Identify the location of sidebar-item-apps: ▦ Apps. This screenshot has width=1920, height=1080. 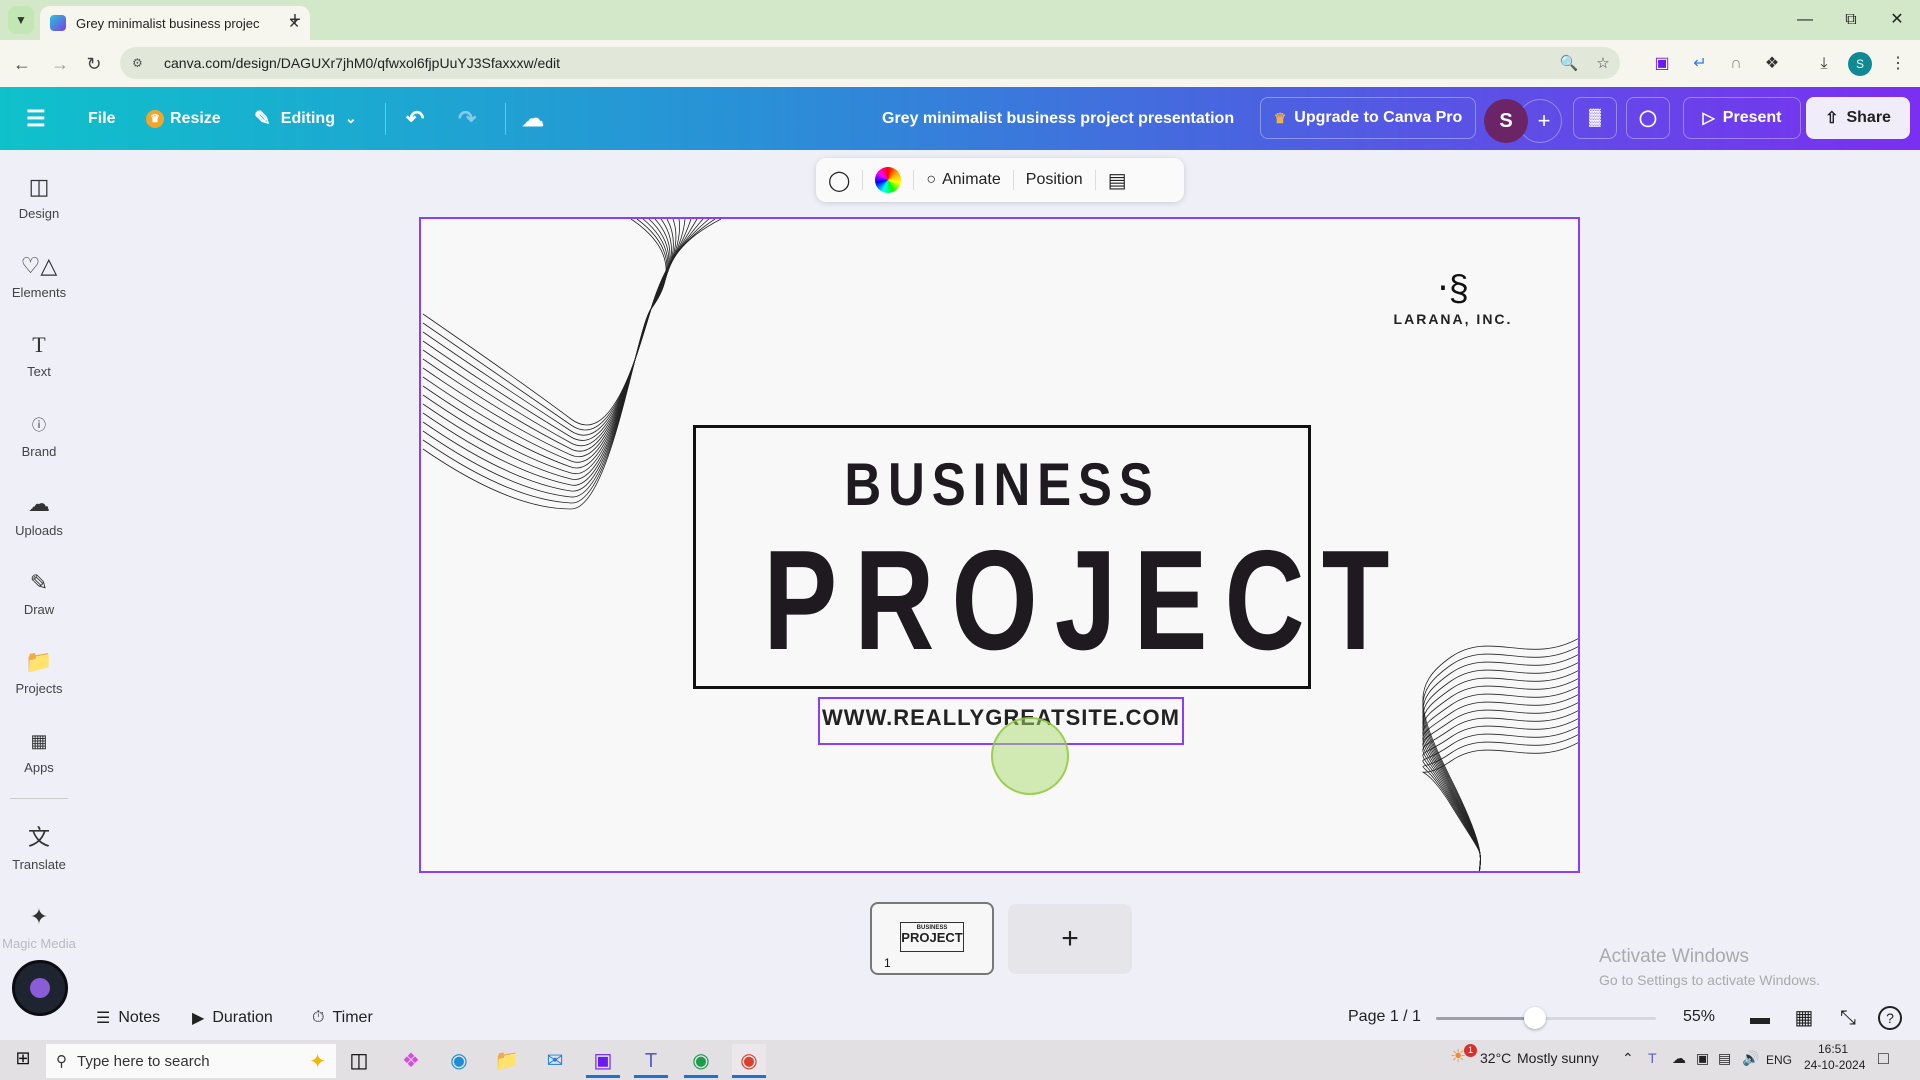
(39, 761).